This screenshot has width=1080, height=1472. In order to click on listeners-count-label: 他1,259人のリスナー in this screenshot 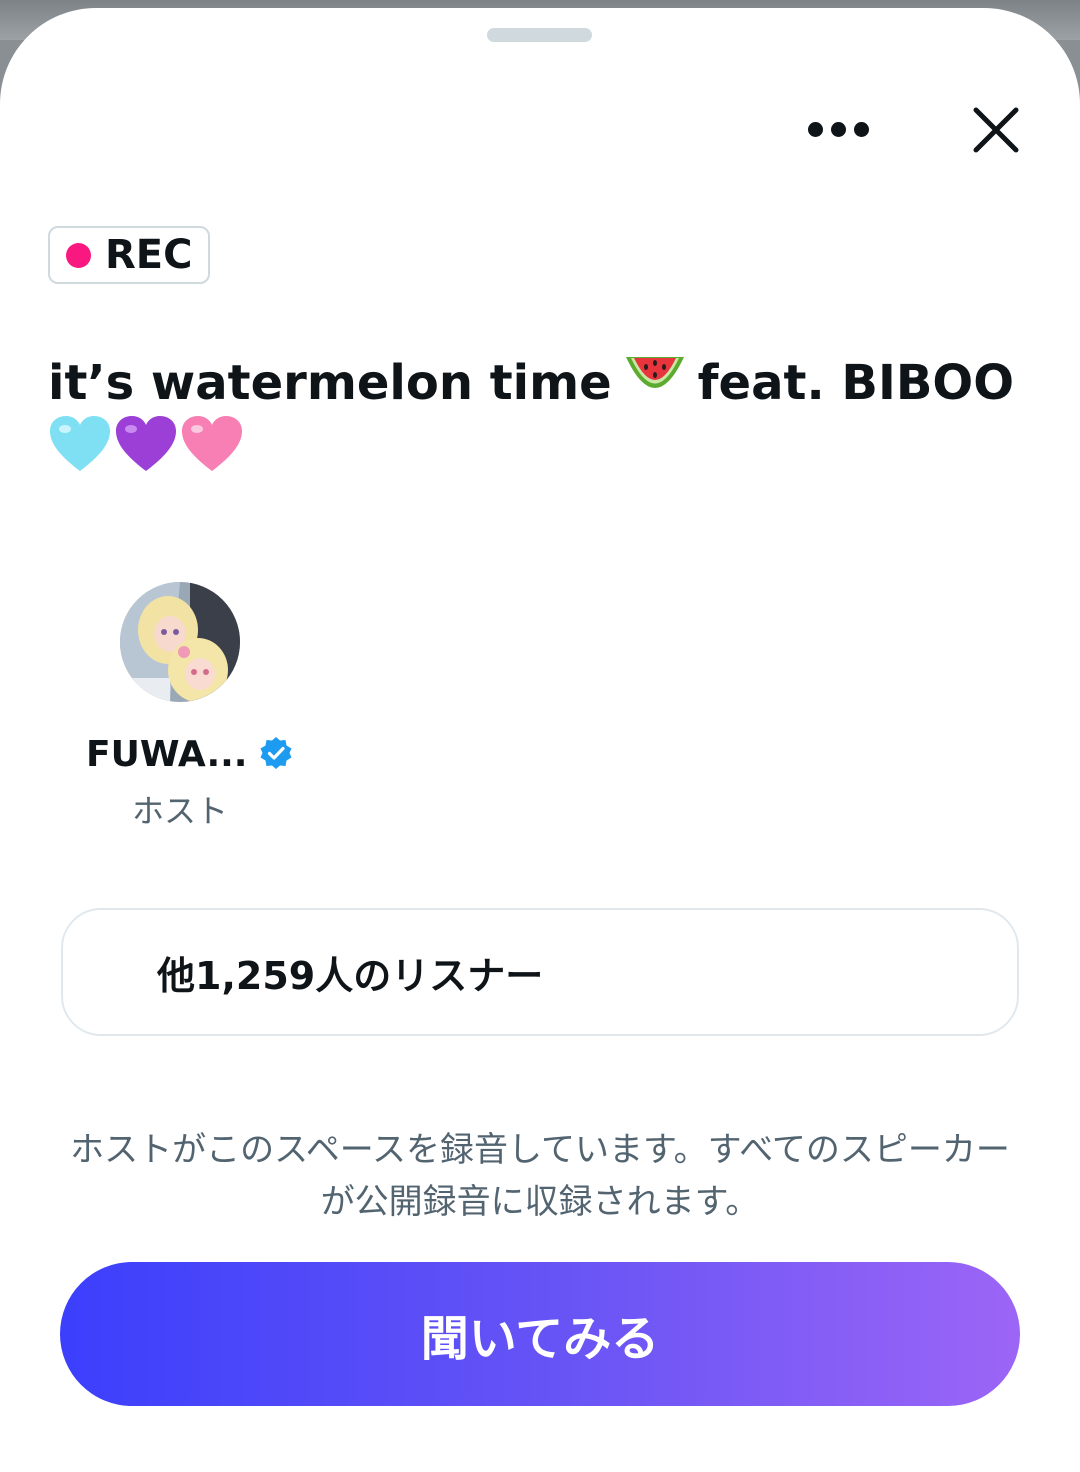, I will do `click(350, 975)`.